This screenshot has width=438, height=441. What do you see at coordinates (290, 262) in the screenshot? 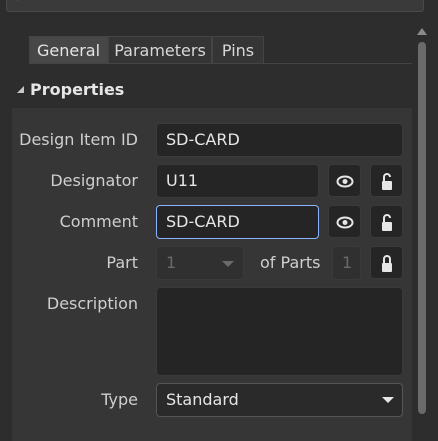
I see `of-parts-label: of Parts` at bounding box center [290, 262].